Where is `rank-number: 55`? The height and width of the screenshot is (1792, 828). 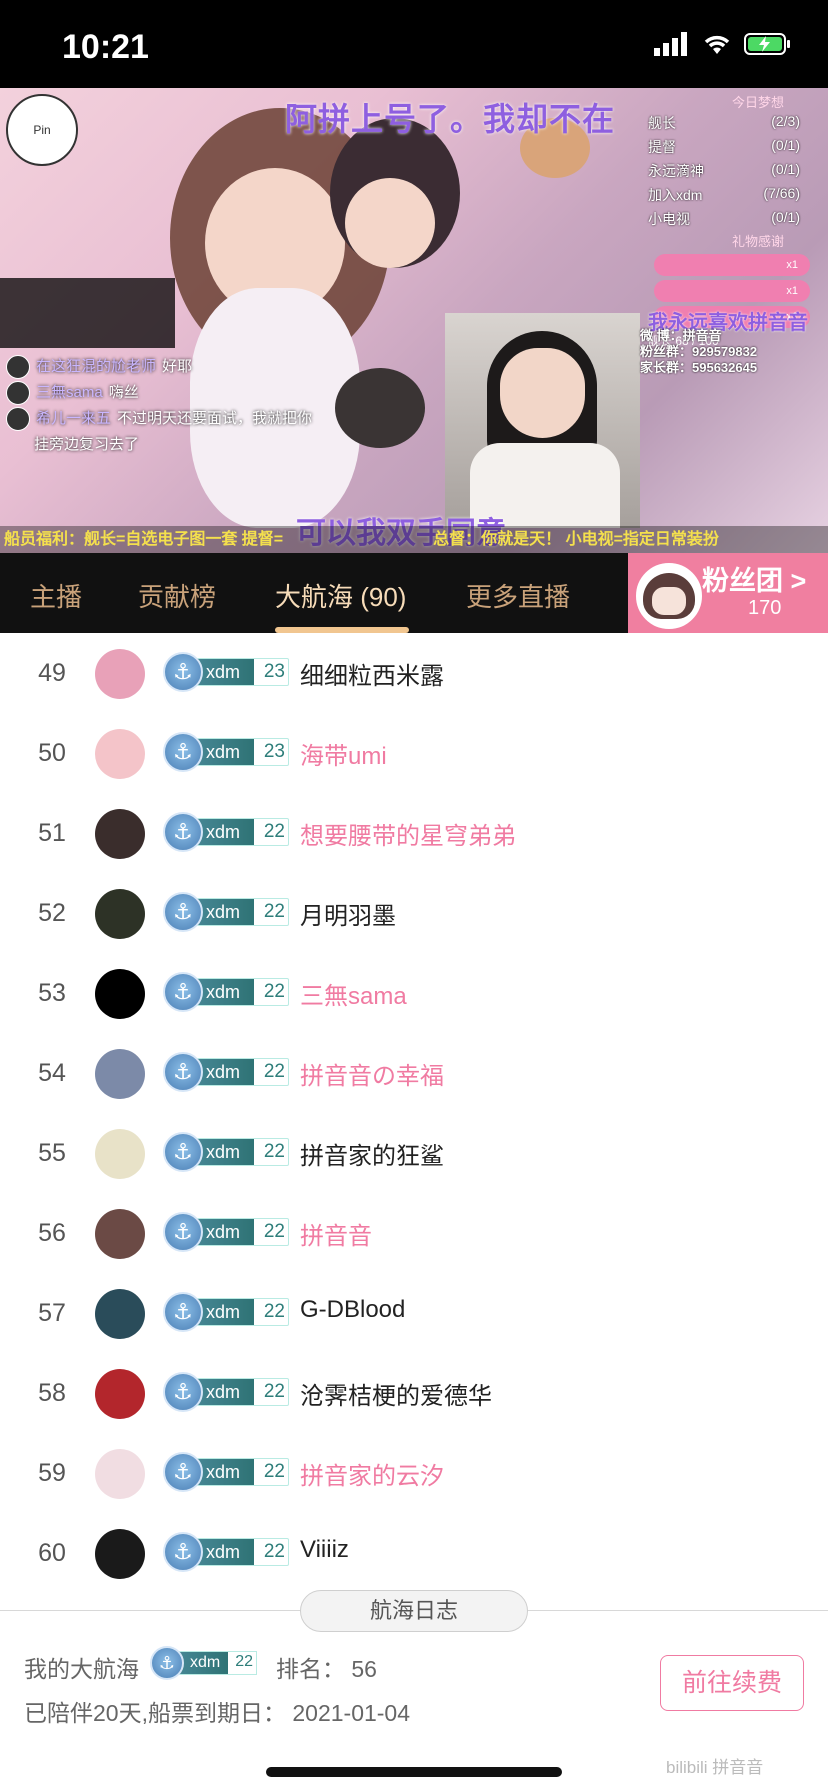
rank-number: 55 is located at coordinates (52, 1153).